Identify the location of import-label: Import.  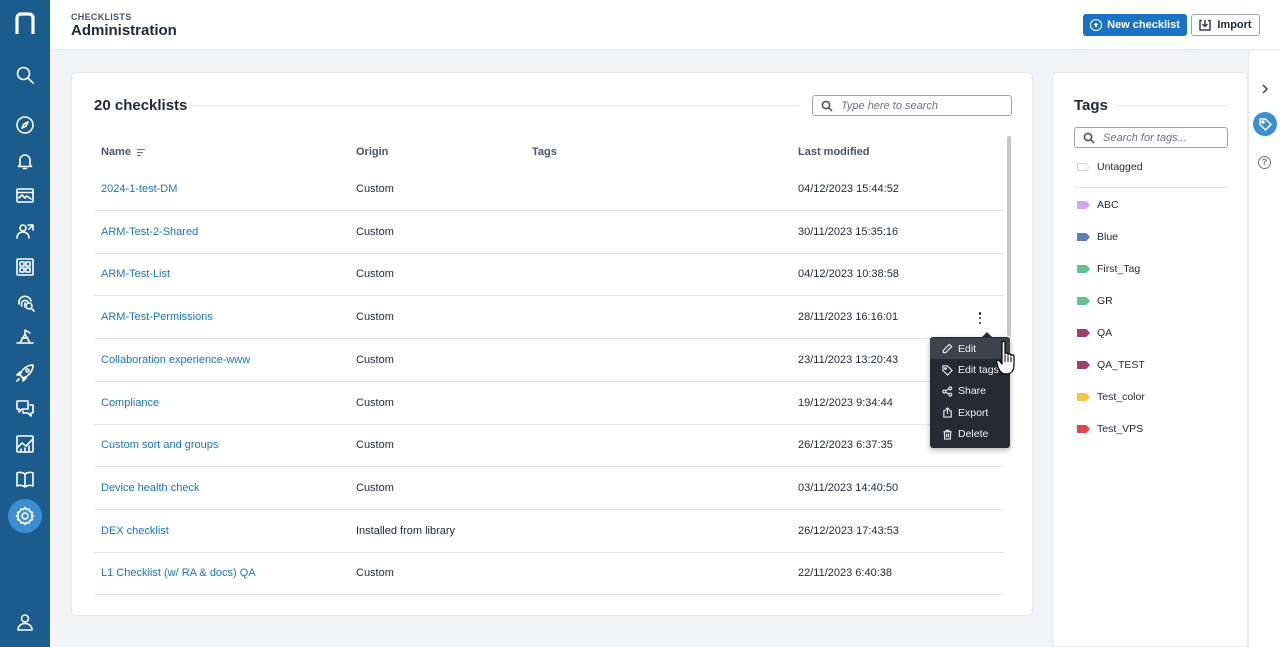
(1234, 25).